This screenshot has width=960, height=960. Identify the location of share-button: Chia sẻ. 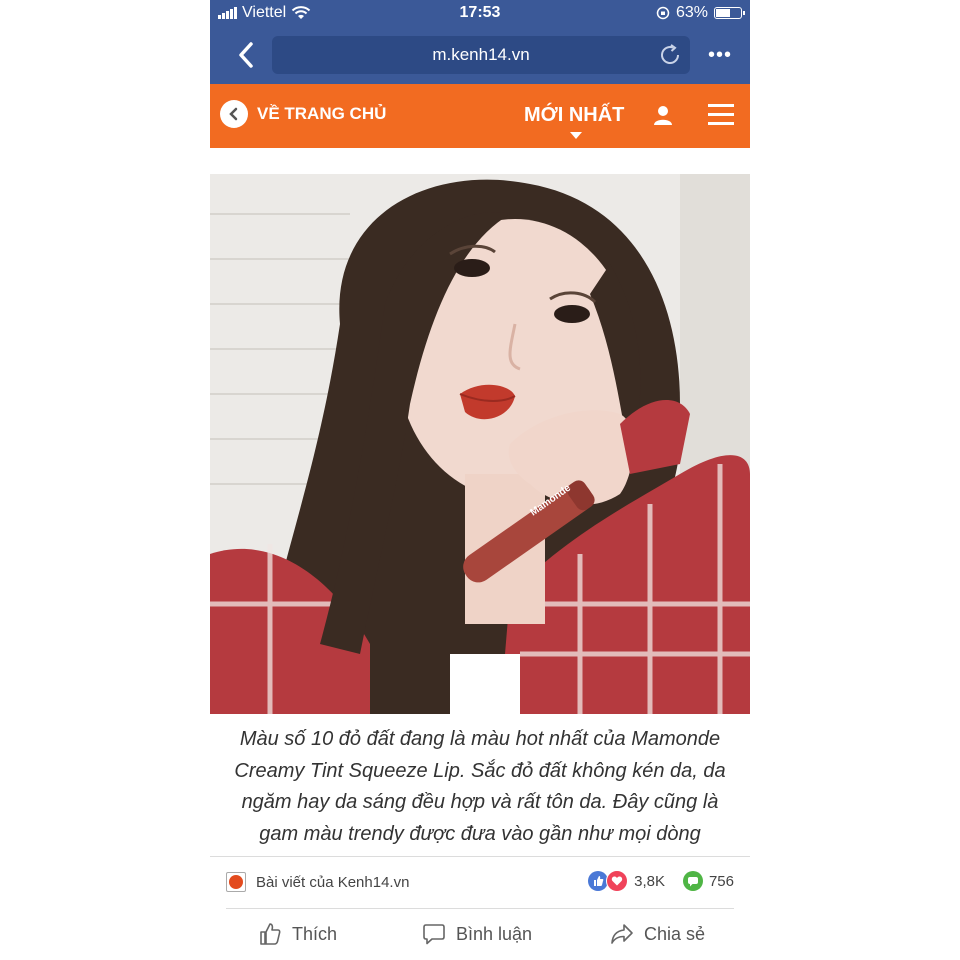
(657, 934).